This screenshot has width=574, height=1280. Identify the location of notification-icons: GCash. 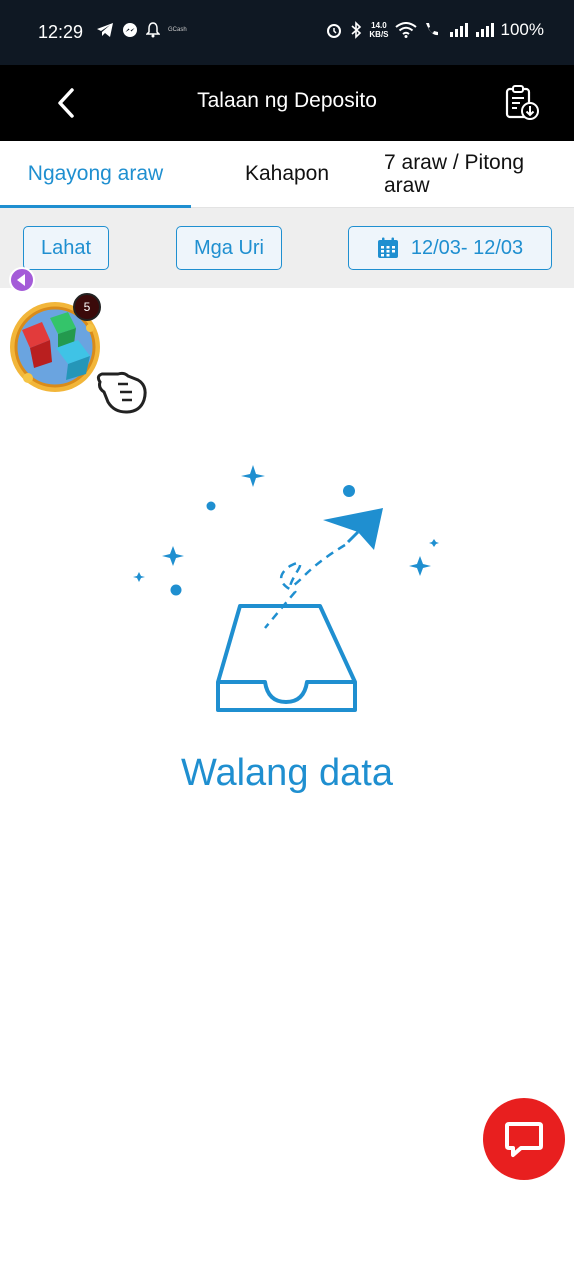
(141, 30).